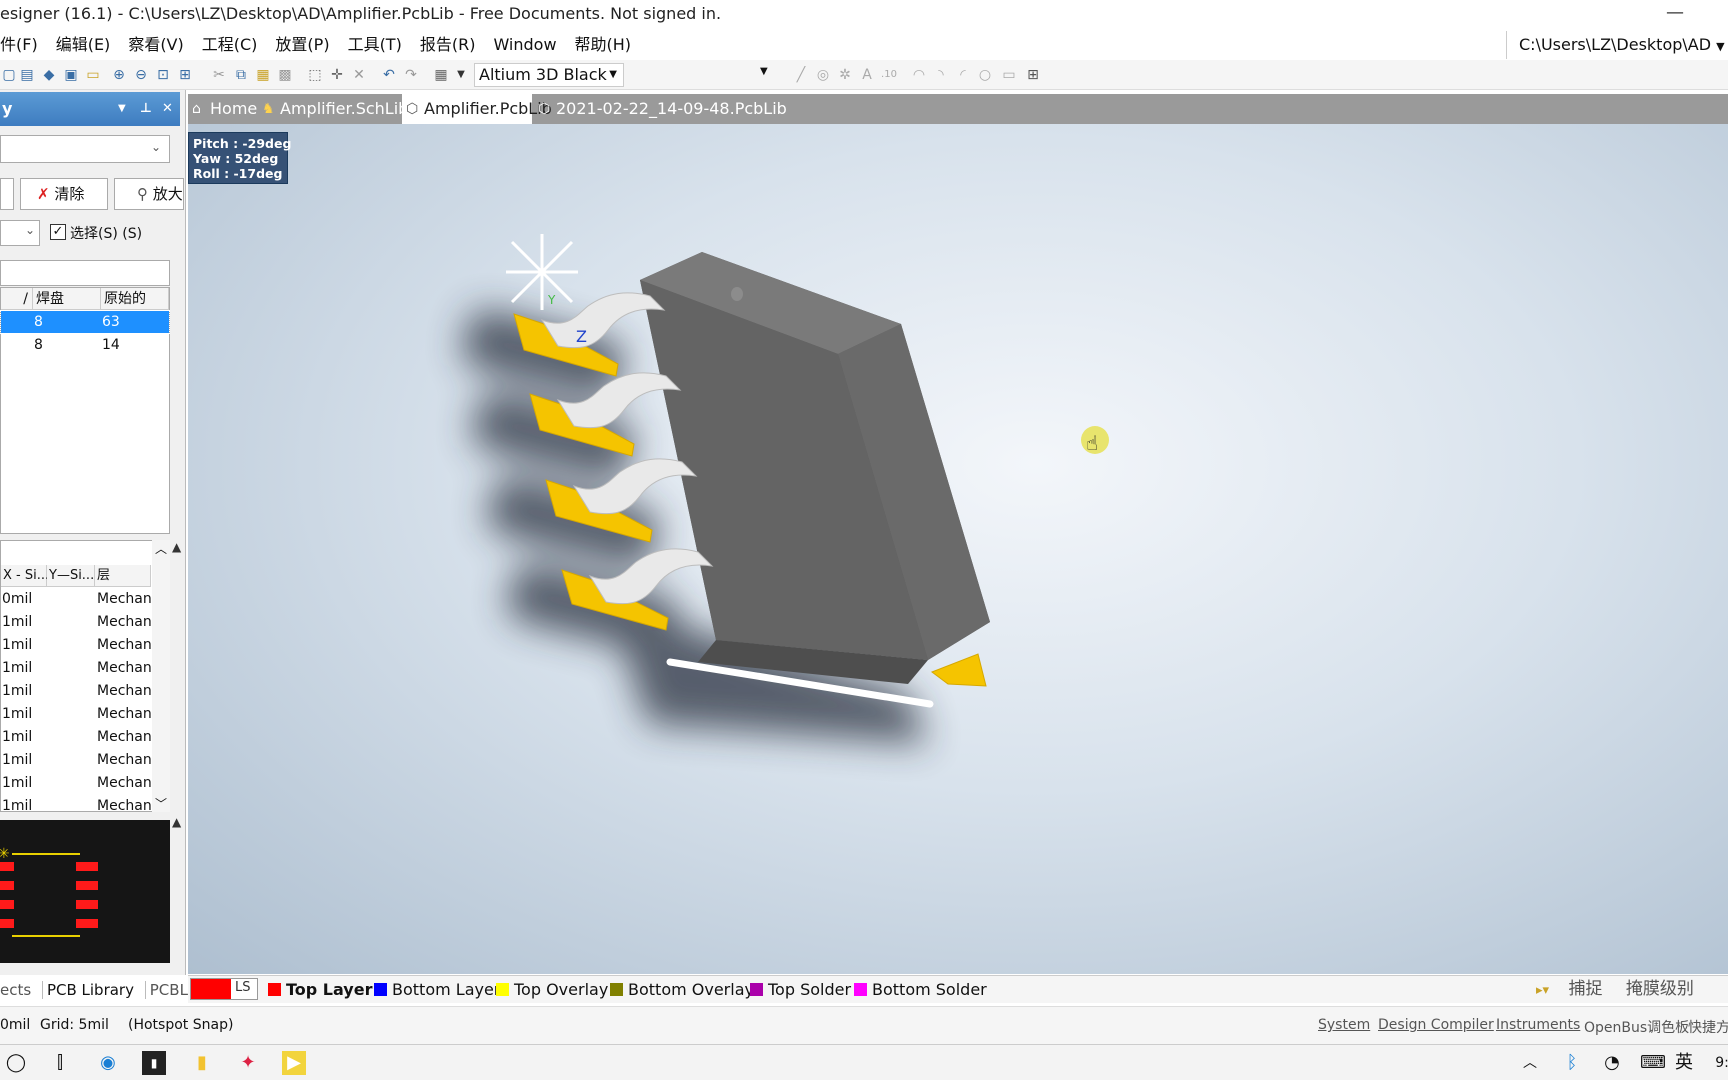 This screenshot has width=1728, height=1080. What do you see at coordinates (823, 75) in the screenshot?
I see `via-icon: ◎` at bounding box center [823, 75].